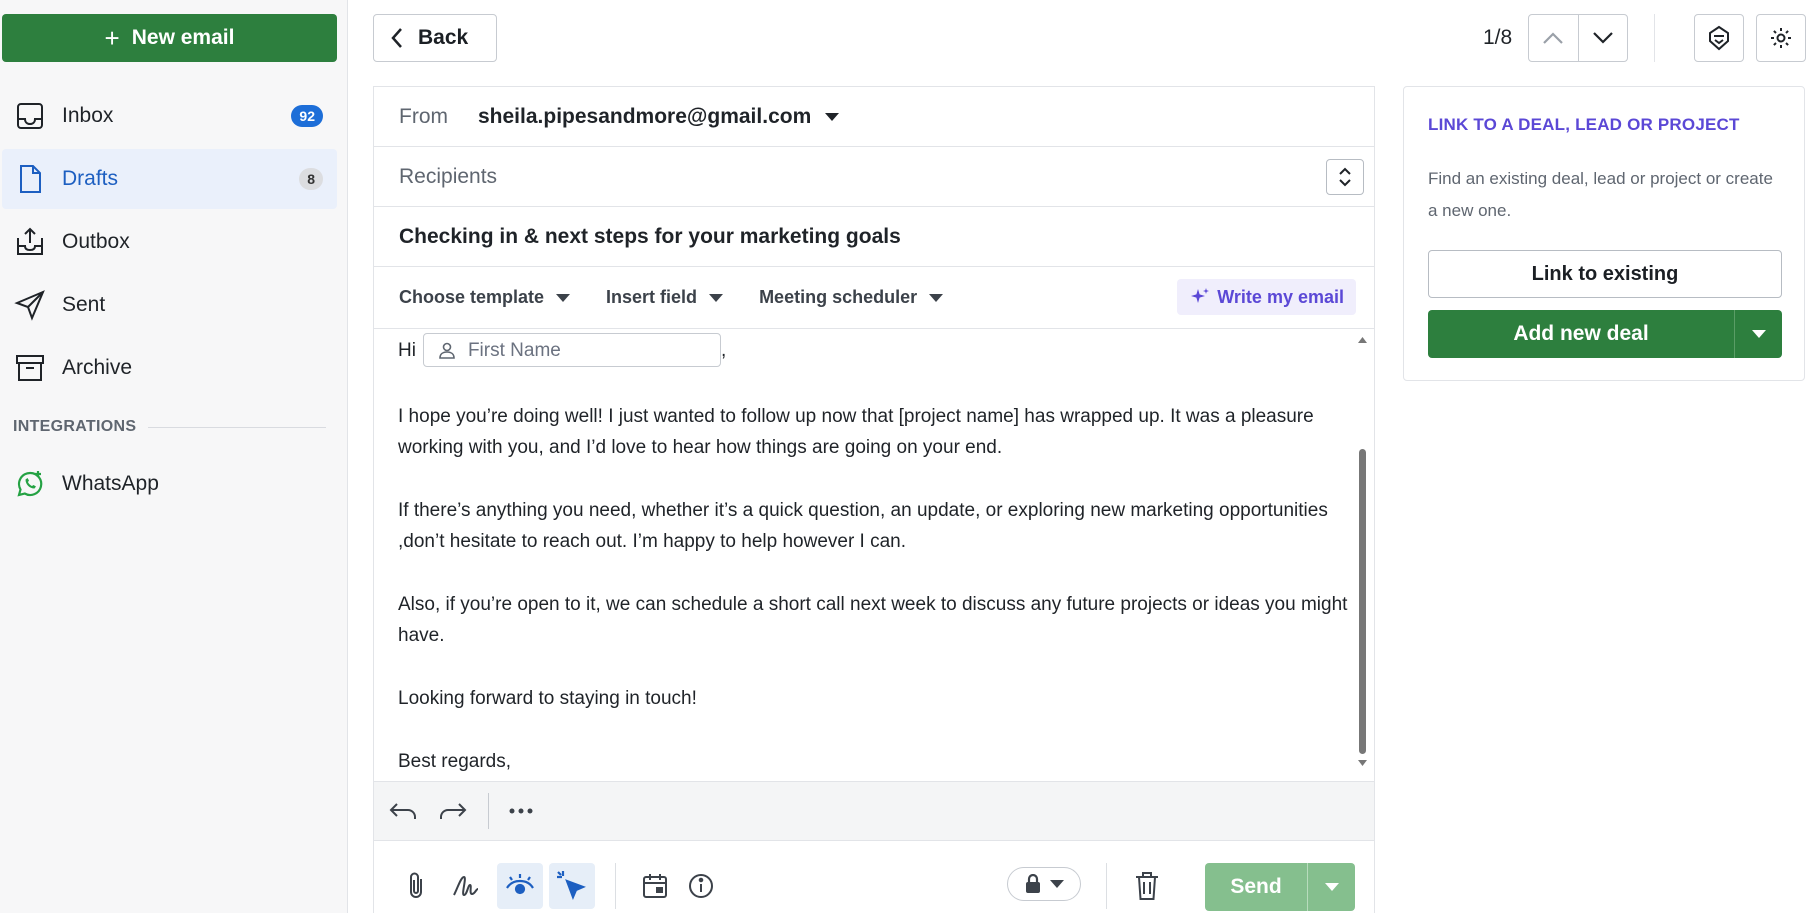  Describe the element at coordinates (472, 297) in the screenshot. I see `choose-template-label: Choose template` at that location.